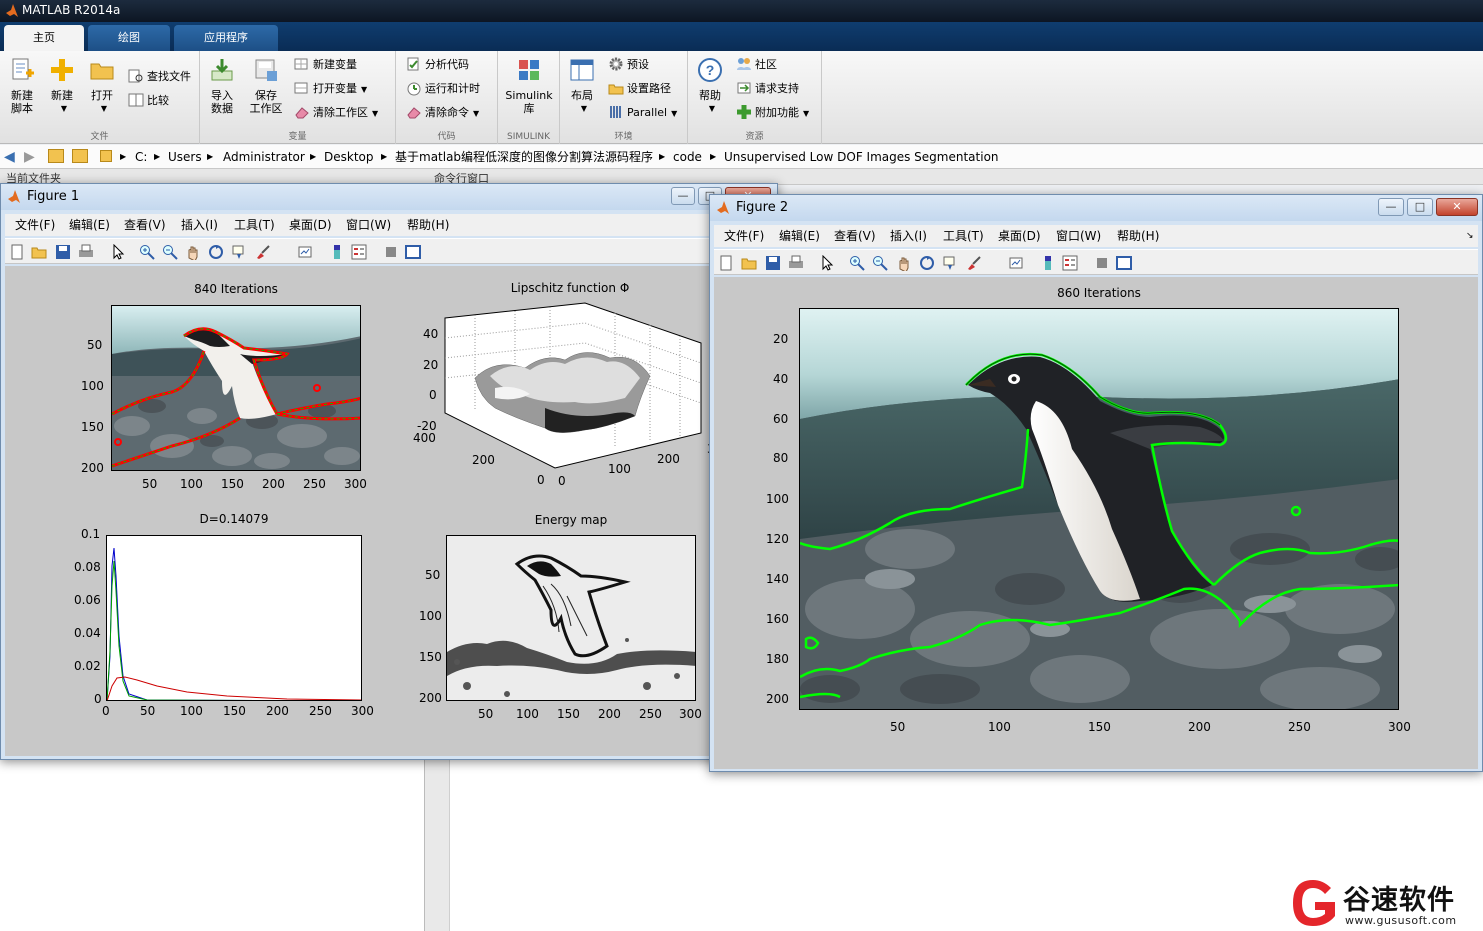 The height and width of the screenshot is (931, 1483). What do you see at coordinates (185, 157) in the screenshot?
I see `breadcrumb-users: Users` at bounding box center [185, 157].